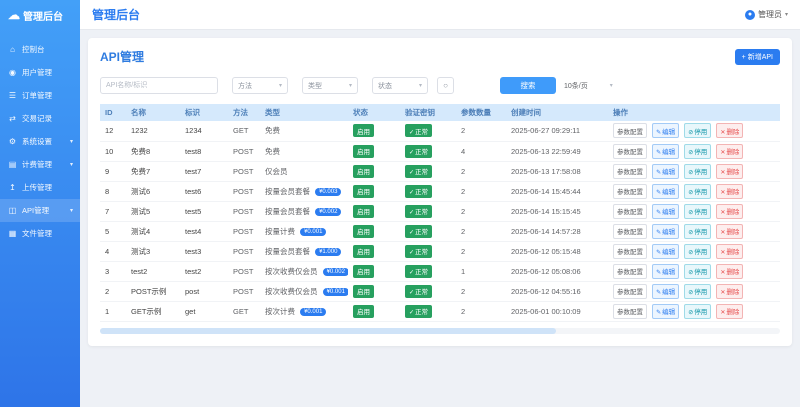 Image resolution: width=800 pixels, height=407 pixels. Describe the element at coordinates (400, 85) in the screenshot. I see `status-select: 状态 ▾` at that location.